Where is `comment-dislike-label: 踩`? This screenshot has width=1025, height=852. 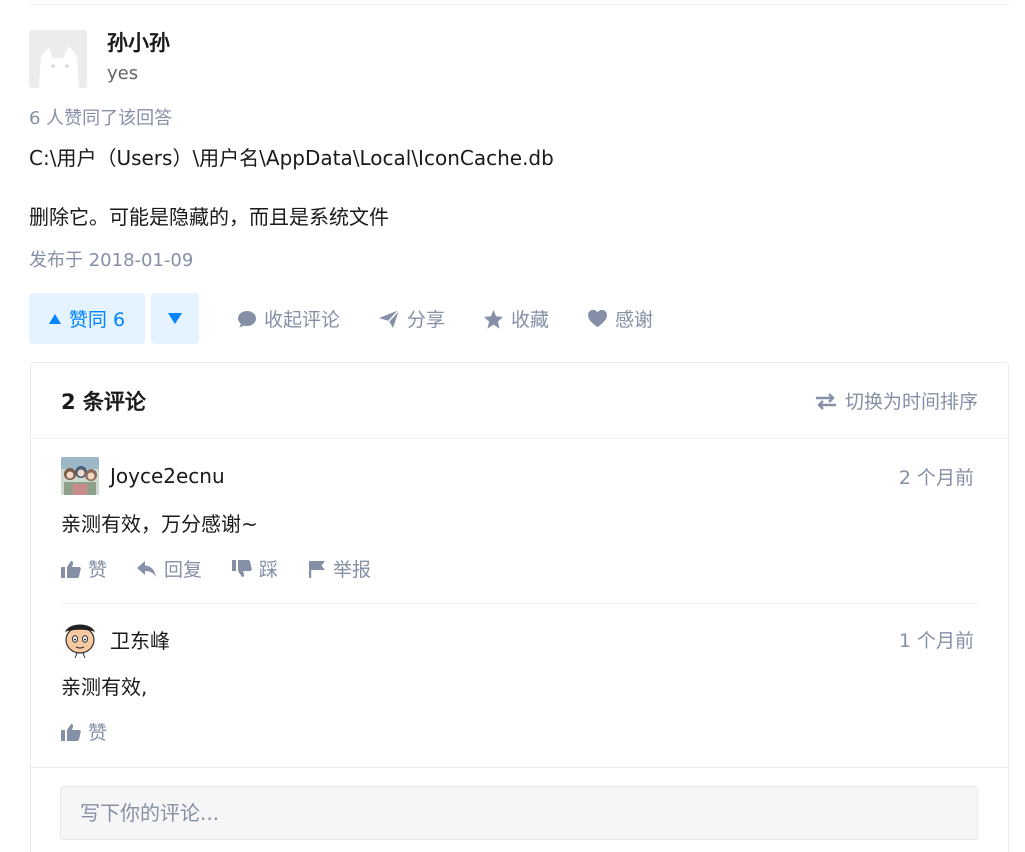 comment-dislike-label: 踩 is located at coordinates (269, 570).